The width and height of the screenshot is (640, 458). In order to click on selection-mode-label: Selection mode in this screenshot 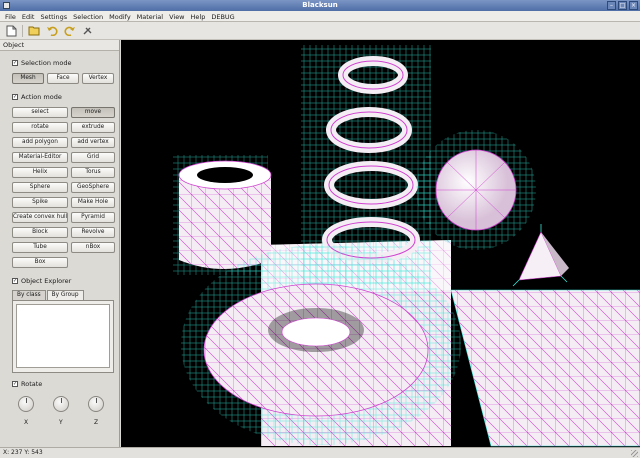, I will do `click(46, 63)`.